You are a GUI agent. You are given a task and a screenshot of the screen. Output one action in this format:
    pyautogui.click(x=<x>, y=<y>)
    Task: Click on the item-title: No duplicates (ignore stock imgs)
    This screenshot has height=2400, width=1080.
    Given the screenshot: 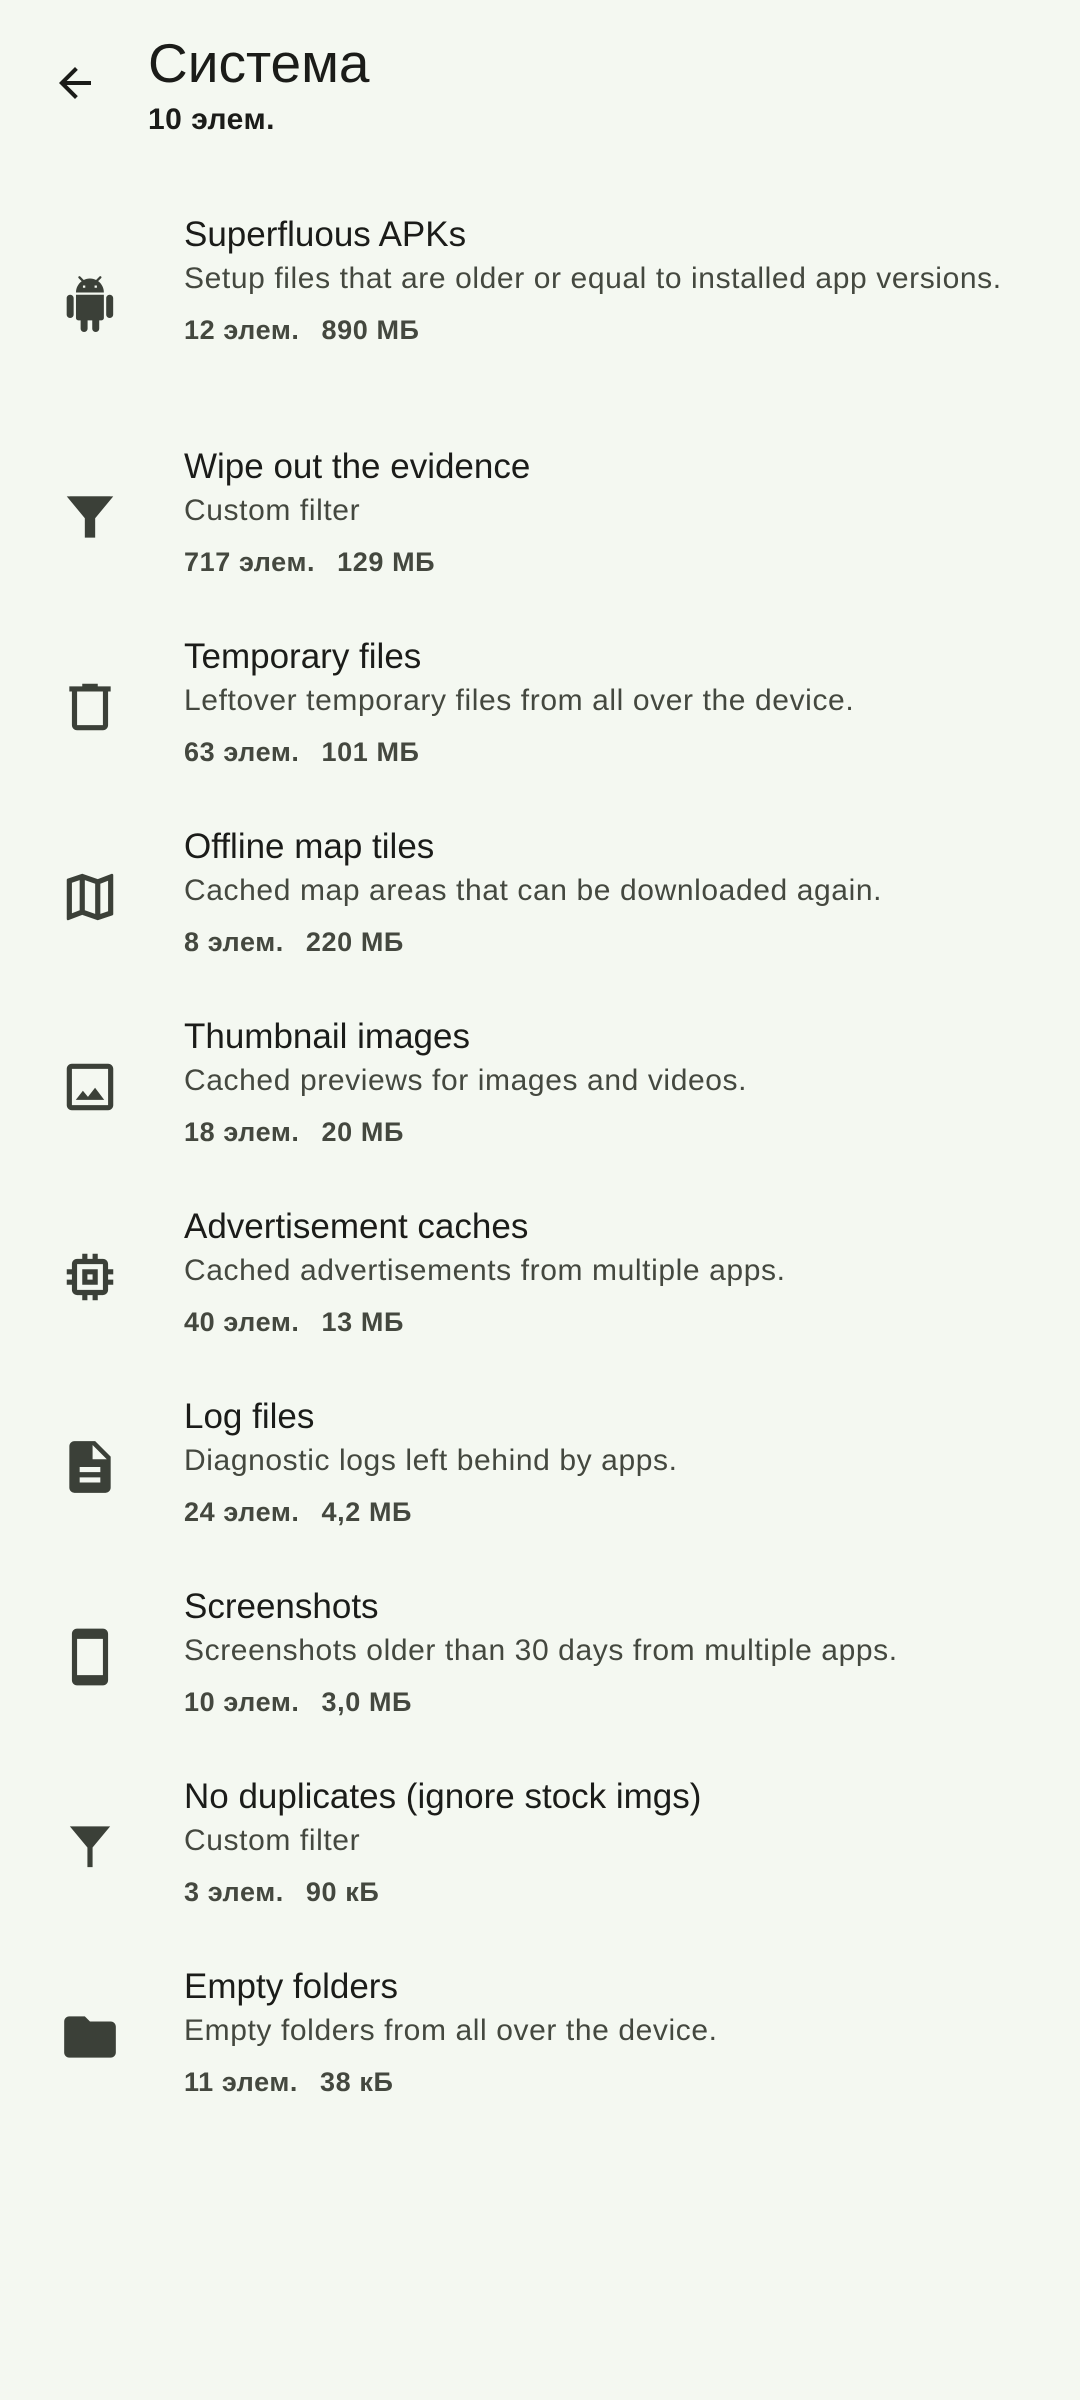 What is the action you would take?
    pyautogui.click(x=443, y=1796)
    